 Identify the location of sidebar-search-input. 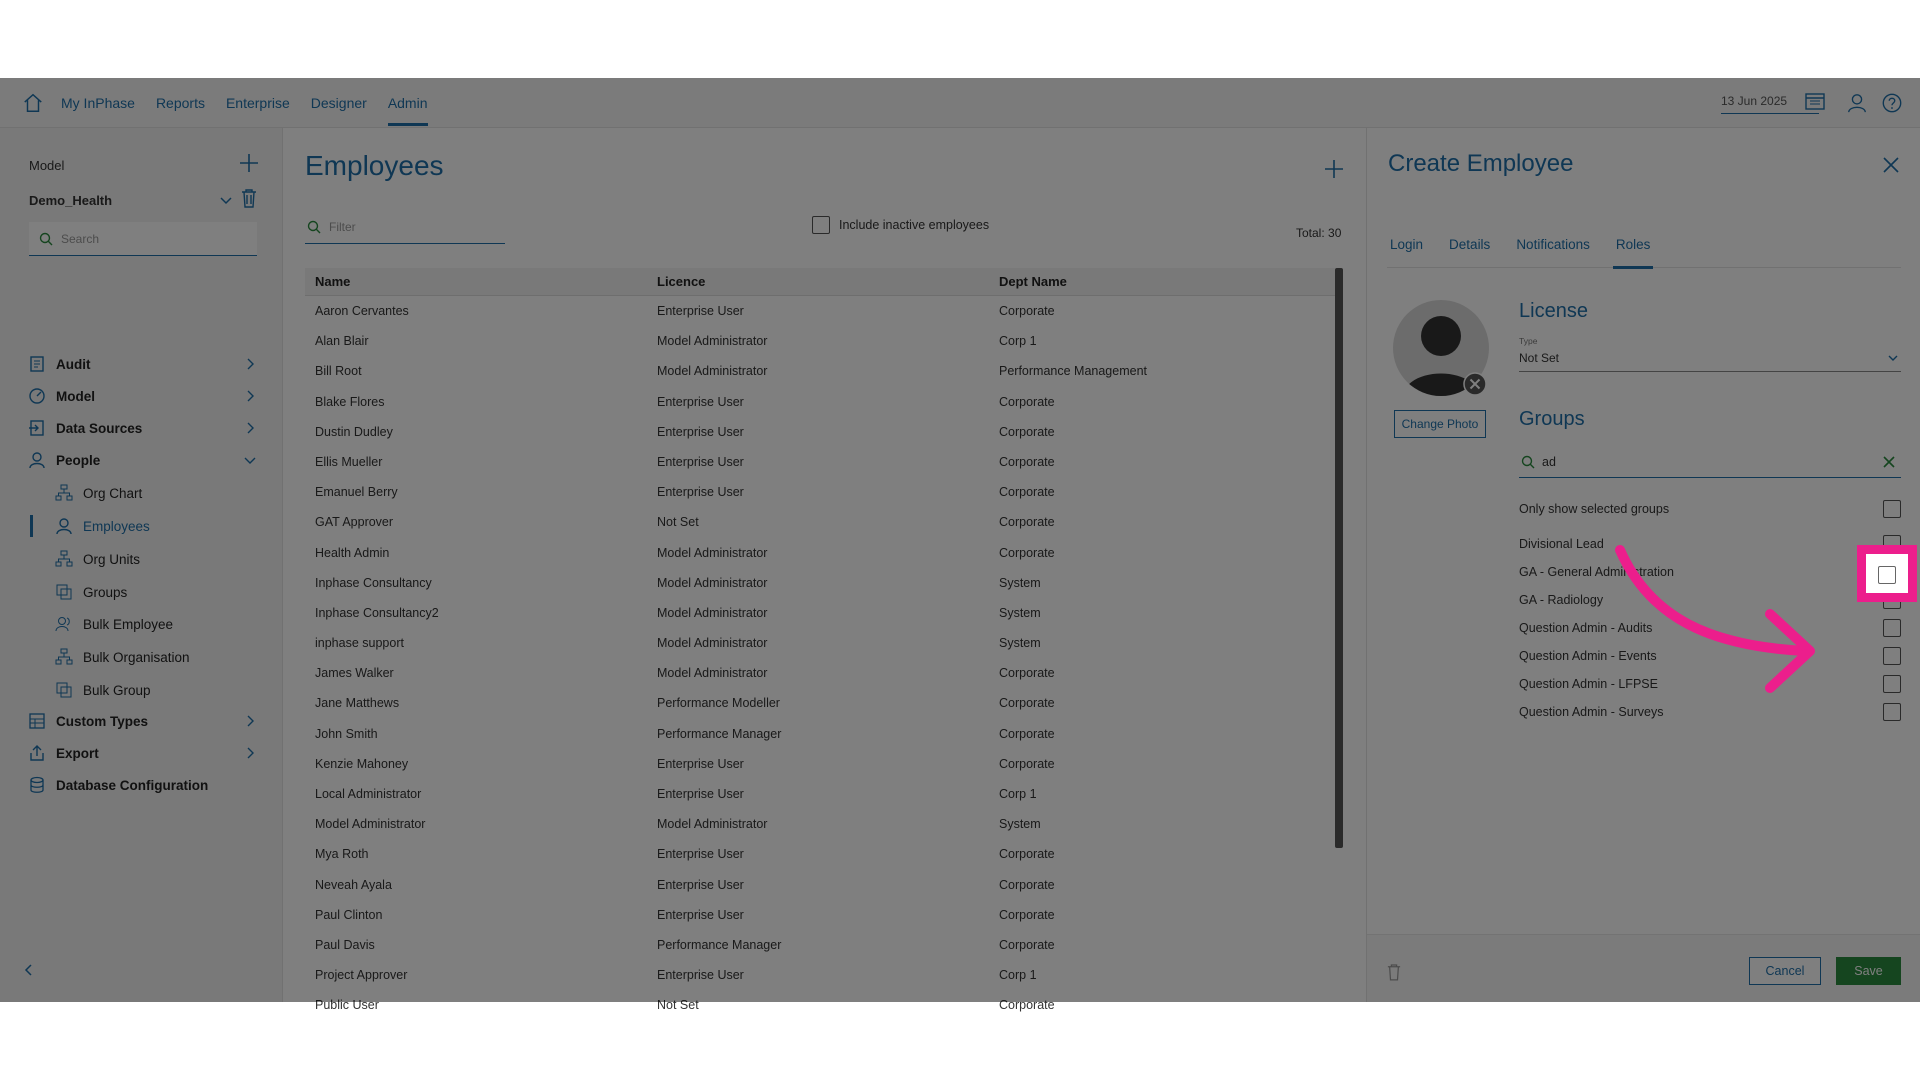
(156, 238).